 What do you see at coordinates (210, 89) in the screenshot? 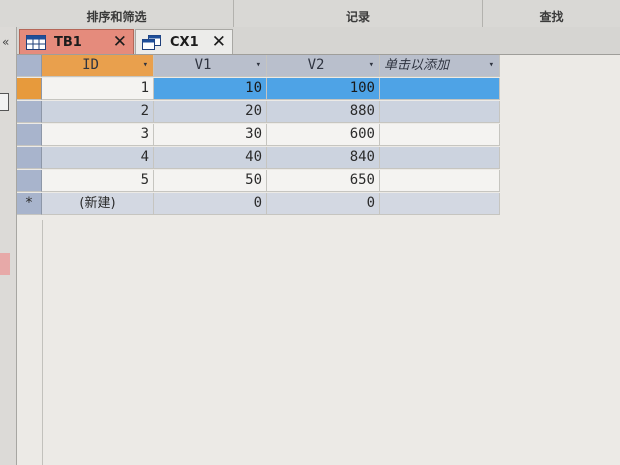
I see `cell-v1: 10` at bounding box center [210, 89].